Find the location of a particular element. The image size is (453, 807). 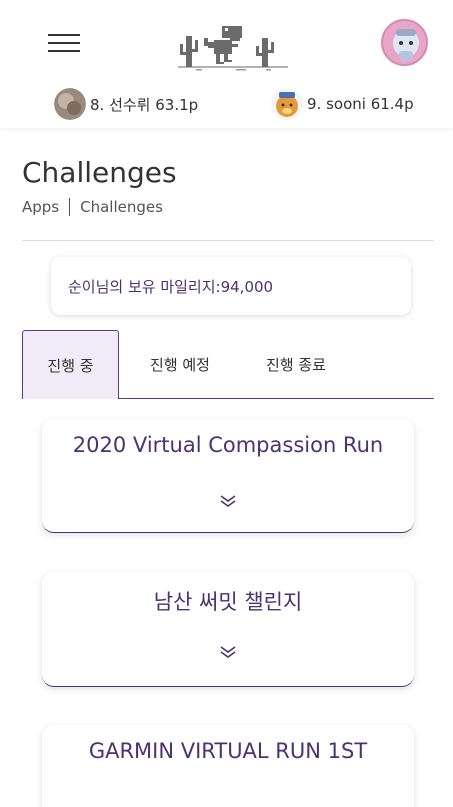

page-title: Challenges is located at coordinates (99, 172).